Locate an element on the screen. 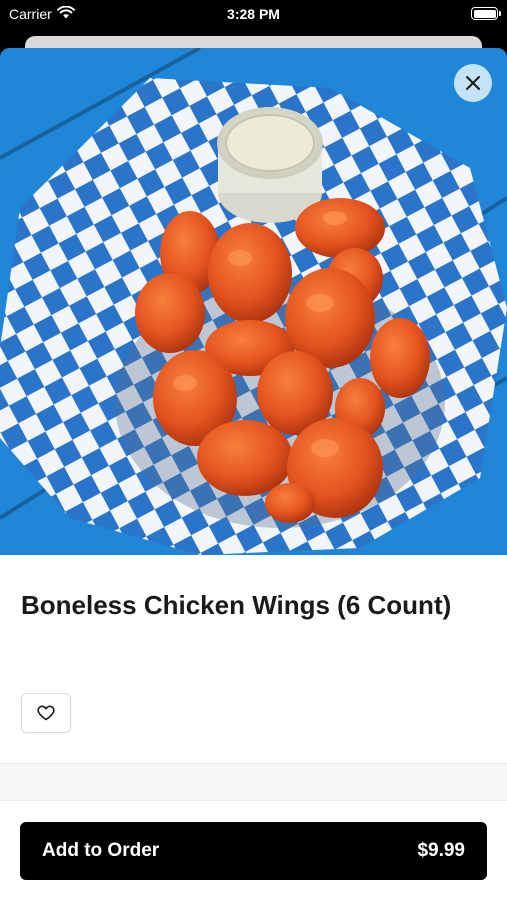 This screenshot has height=900, width=507. favorite-button is located at coordinates (46, 713).